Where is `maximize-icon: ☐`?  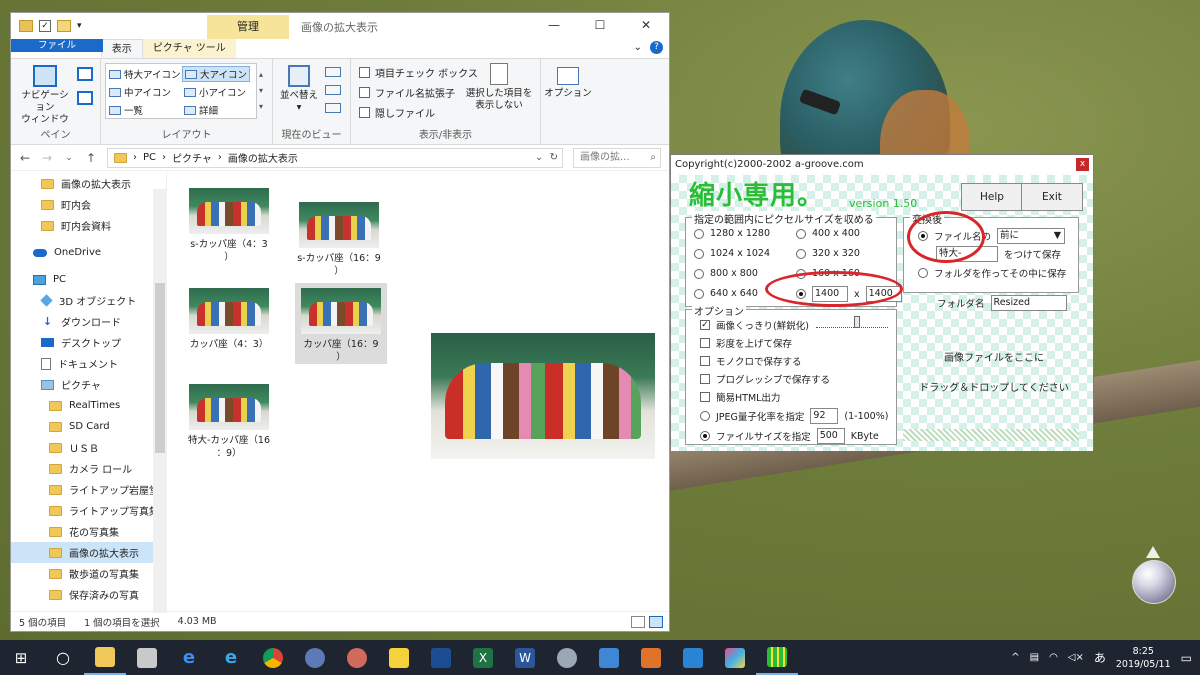 maximize-icon: ☐ is located at coordinates (600, 25).